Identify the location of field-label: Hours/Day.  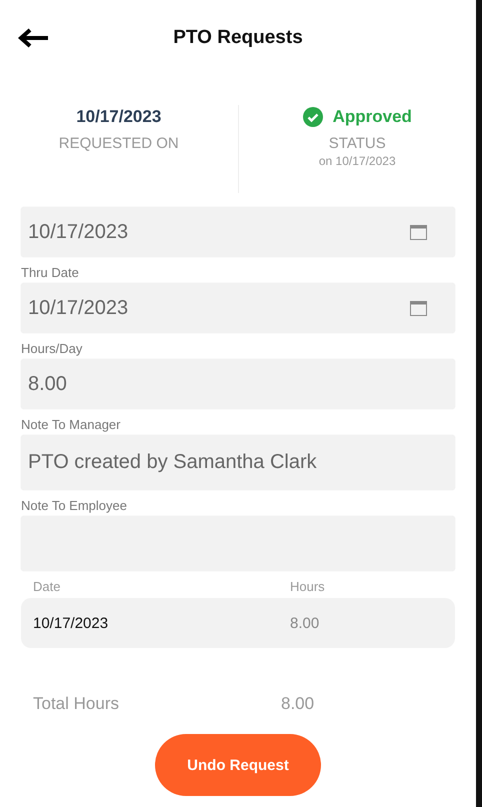
(52, 348).